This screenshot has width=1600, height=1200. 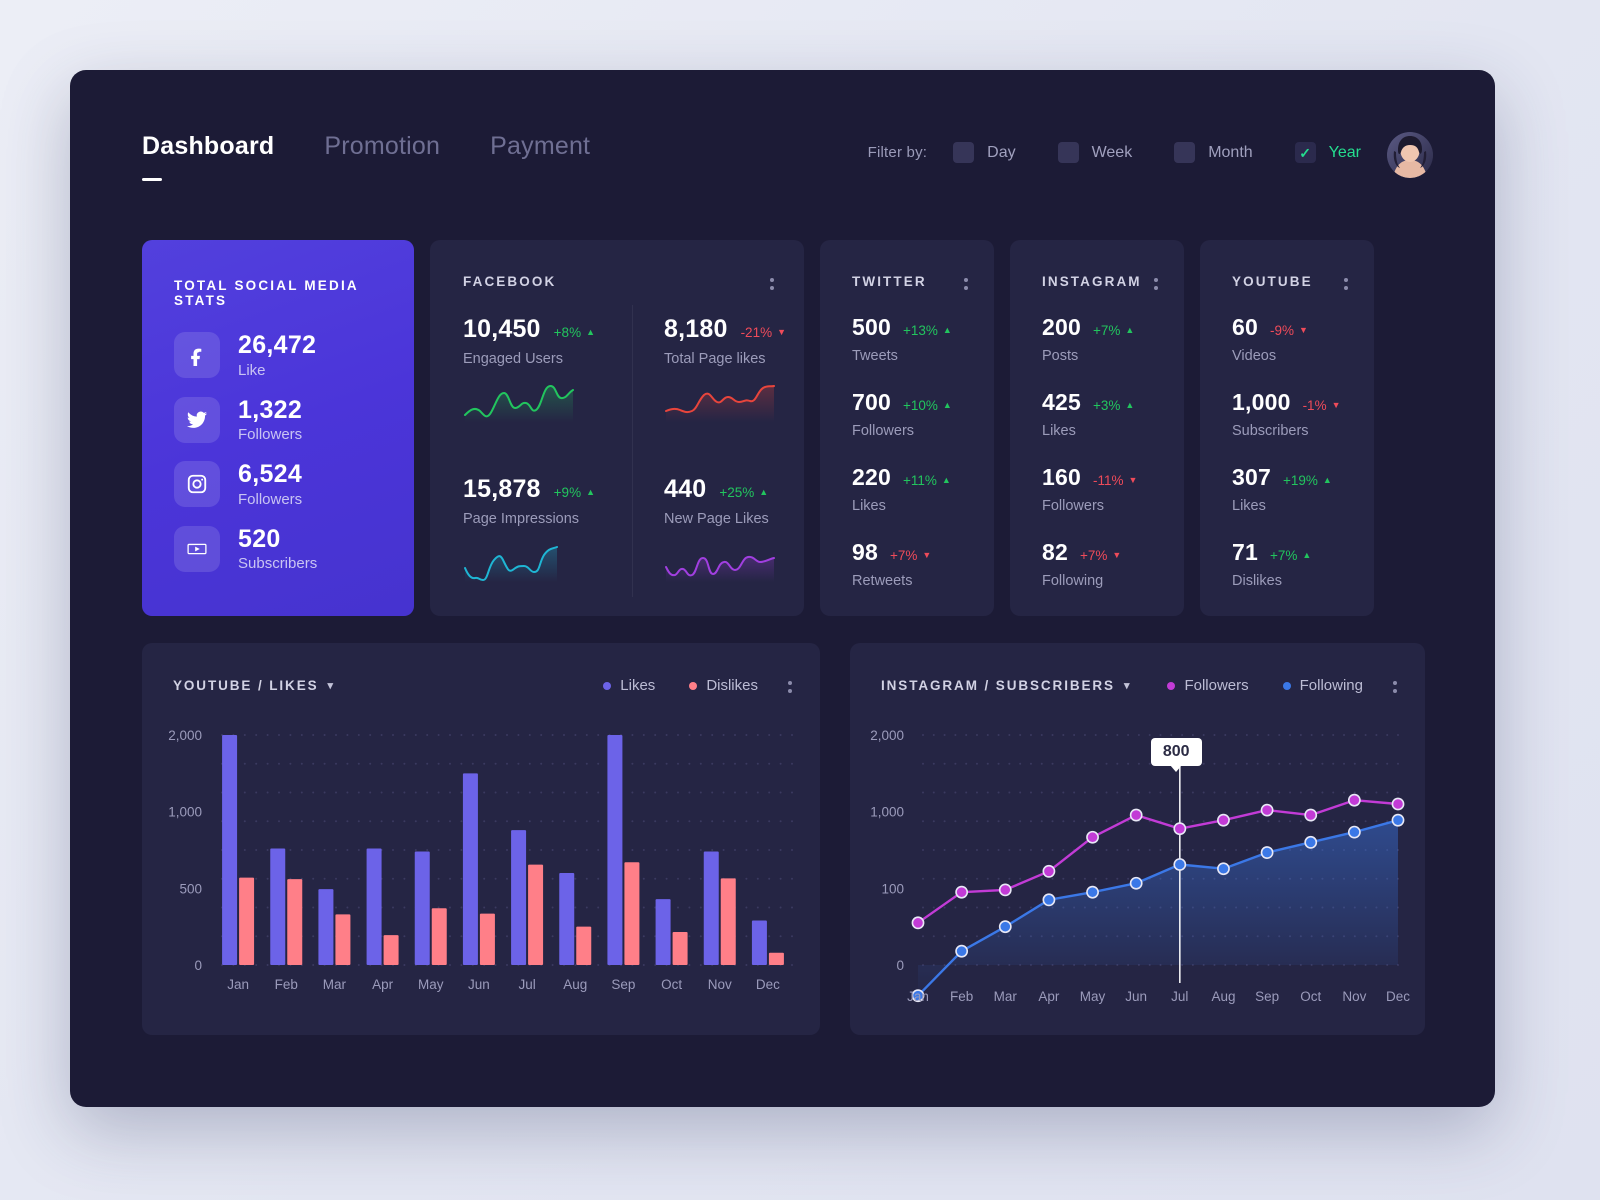 What do you see at coordinates (1006, 685) in the screenshot?
I see `line-chart-title-dropdown: INSTAGRAM / SUBSCRIBERS ▾` at bounding box center [1006, 685].